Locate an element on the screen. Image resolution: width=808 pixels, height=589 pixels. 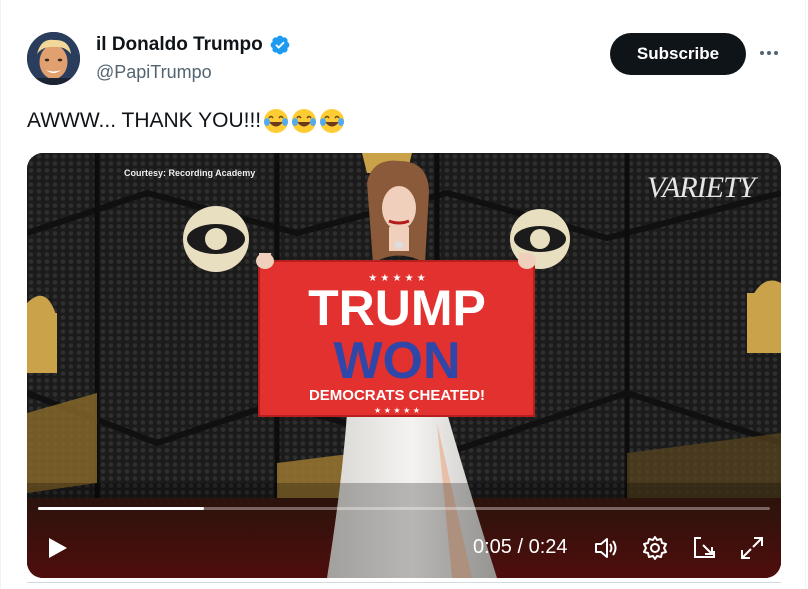
video-watermark: Courtesy: Recording Academy is located at coordinates (190, 173).